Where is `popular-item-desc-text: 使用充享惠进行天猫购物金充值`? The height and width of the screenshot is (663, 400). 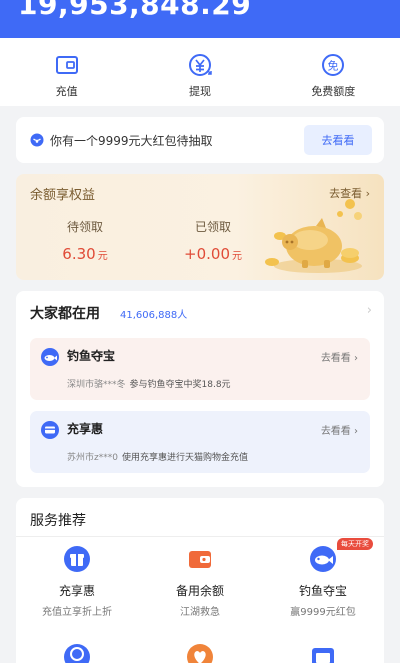
popular-item-desc-text: 使用充享惠进行天猫购物金充值 is located at coordinates (184, 458).